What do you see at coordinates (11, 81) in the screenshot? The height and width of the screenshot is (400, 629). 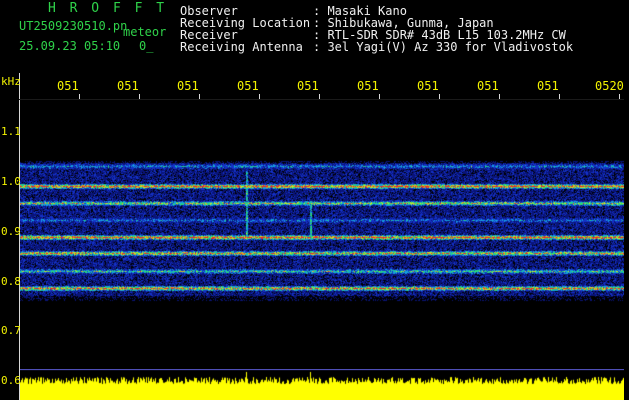 I see `y-axis-unit: kHz` at bounding box center [11, 81].